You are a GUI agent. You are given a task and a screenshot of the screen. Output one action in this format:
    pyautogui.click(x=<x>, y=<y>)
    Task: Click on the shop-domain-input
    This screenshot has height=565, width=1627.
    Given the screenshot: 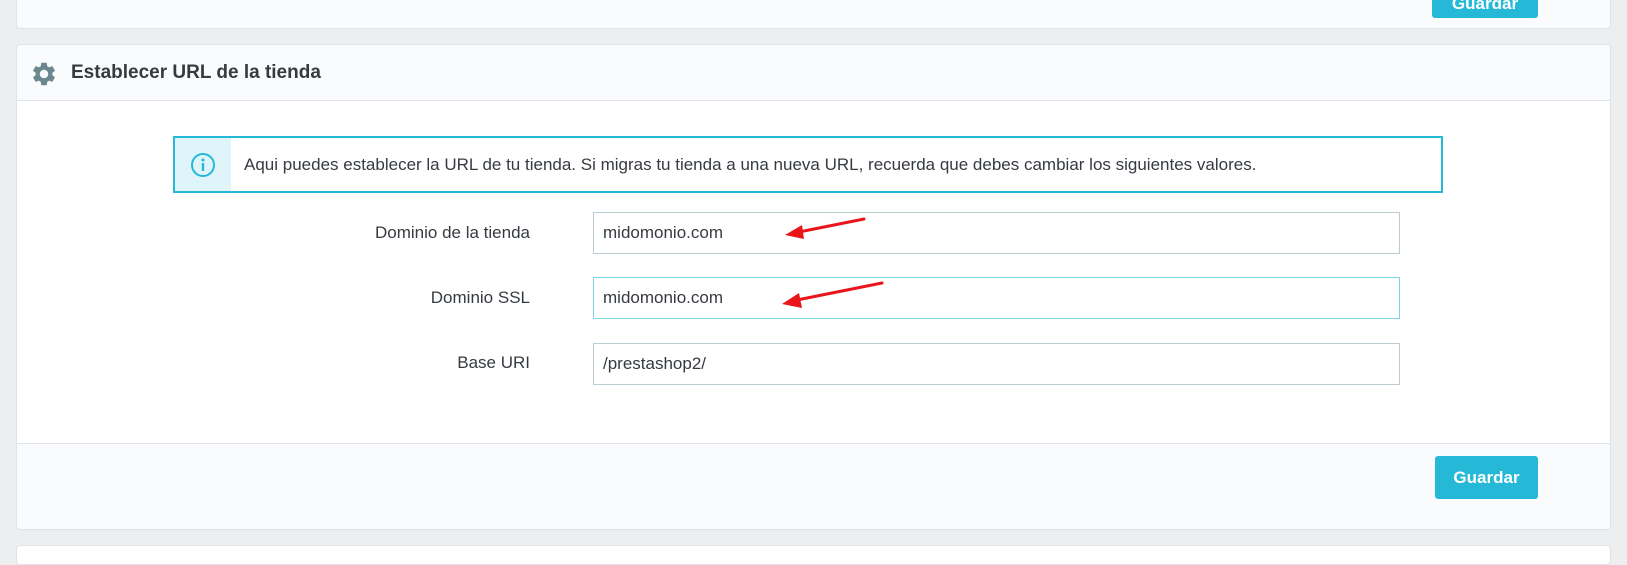 What is the action you would take?
    pyautogui.click(x=996, y=233)
    